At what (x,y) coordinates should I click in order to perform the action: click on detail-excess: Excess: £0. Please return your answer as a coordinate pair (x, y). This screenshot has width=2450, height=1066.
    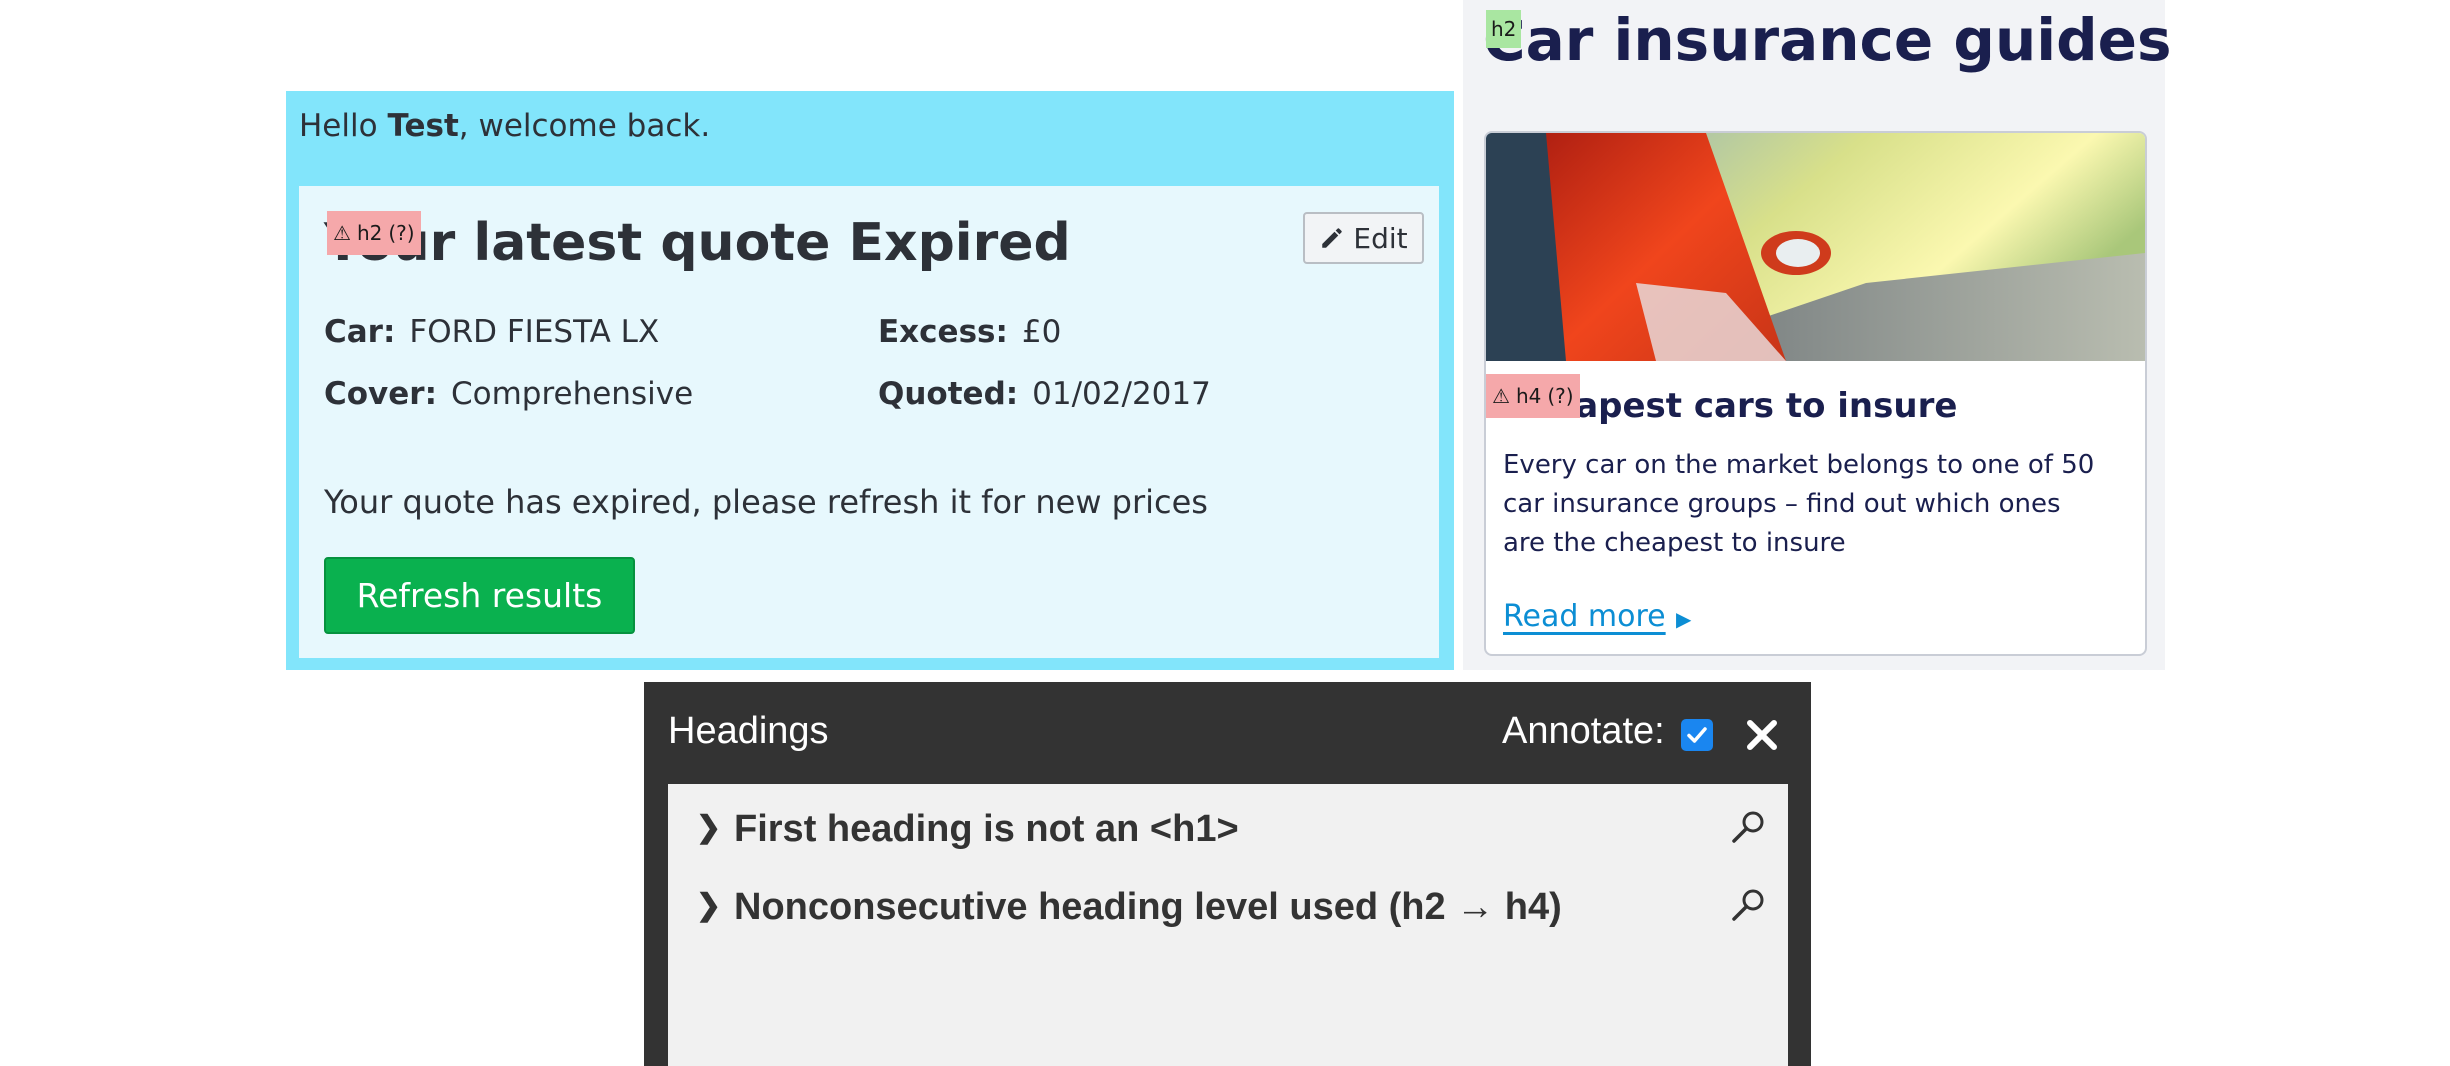
    Looking at the image, I should click on (969, 332).